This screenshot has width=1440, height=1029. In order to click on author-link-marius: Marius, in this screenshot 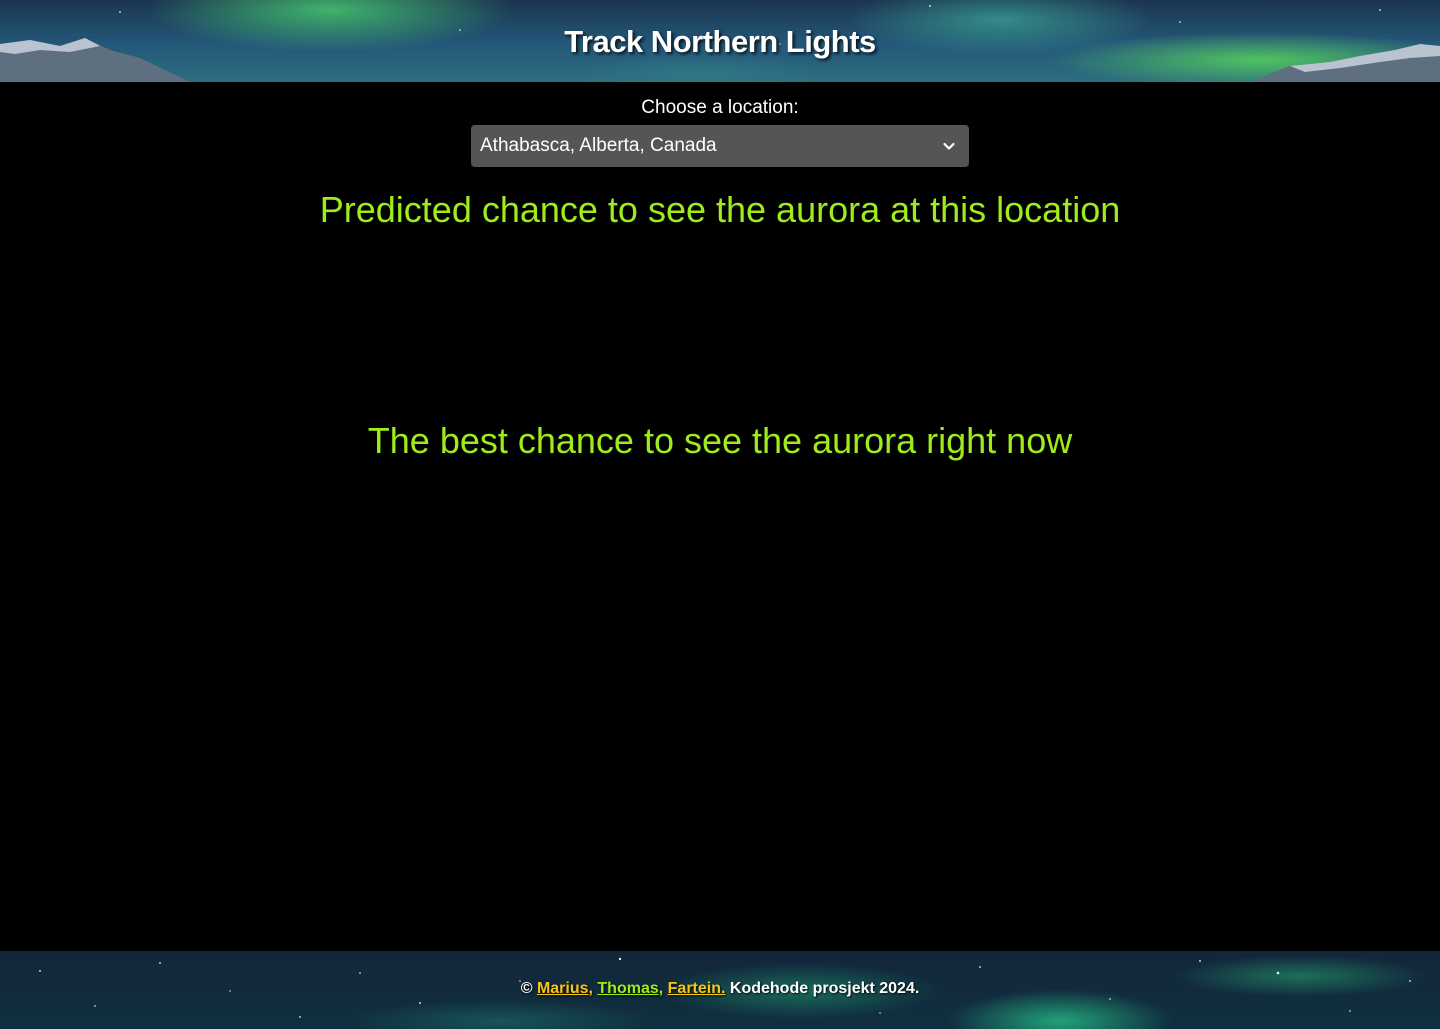, I will do `click(565, 988)`.